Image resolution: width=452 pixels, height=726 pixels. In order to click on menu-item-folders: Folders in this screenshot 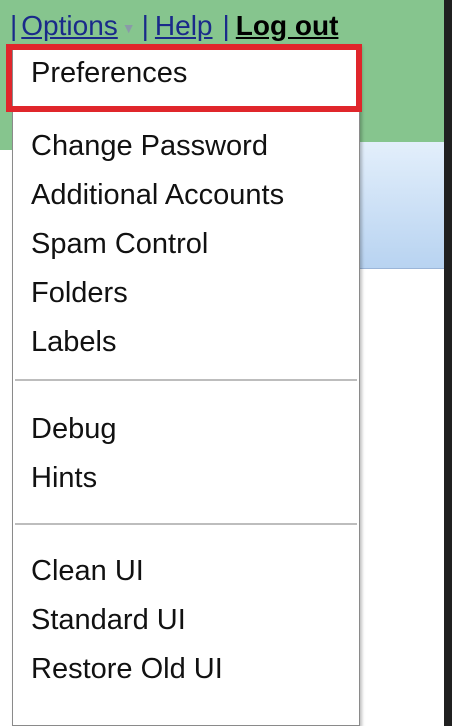, I will do `click(186, 293)`.